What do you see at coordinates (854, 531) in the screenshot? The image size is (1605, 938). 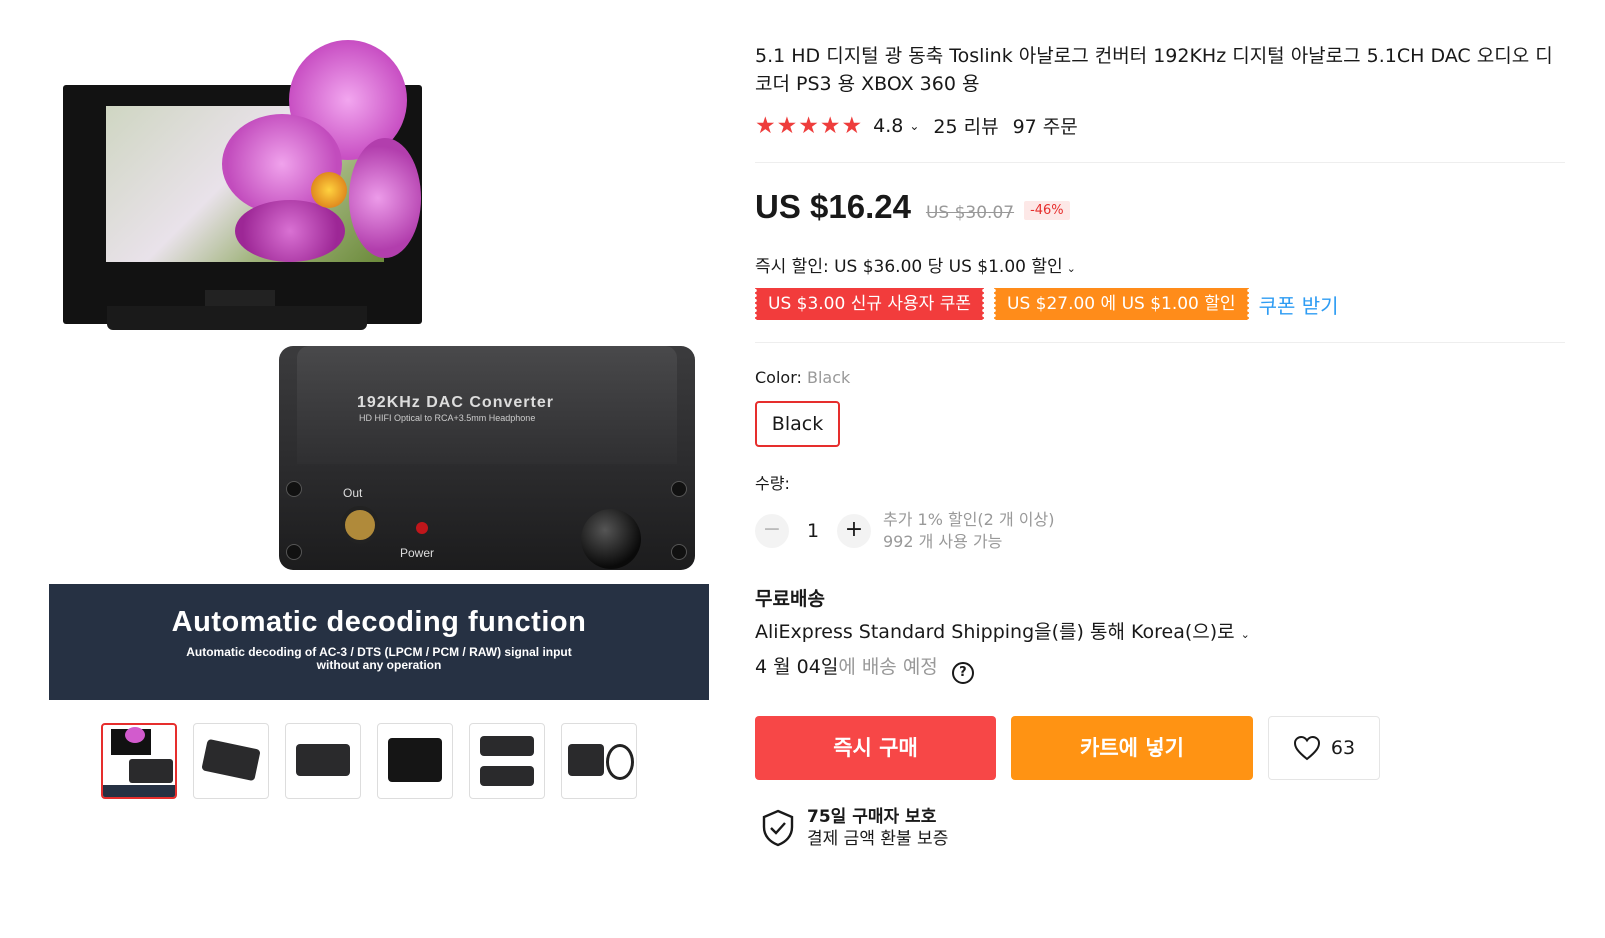 I see `quantity-increase-button: +` at bounding box center [854, 531].